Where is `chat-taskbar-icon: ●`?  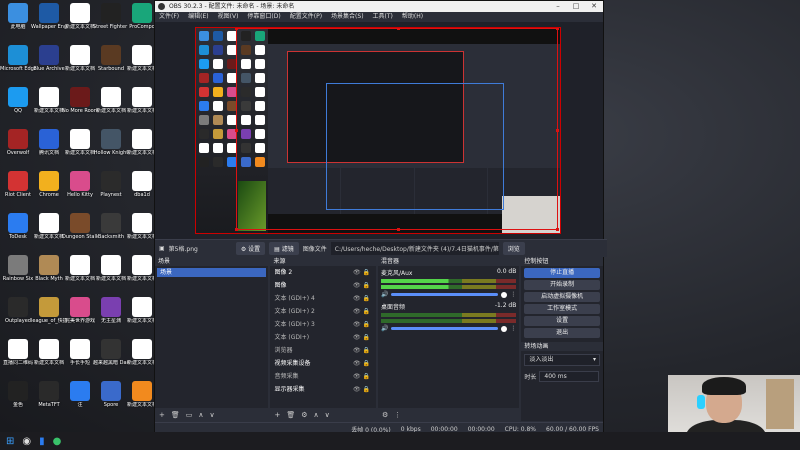 chat-taskbar-icon: ● is located at coordinates (57, 441).